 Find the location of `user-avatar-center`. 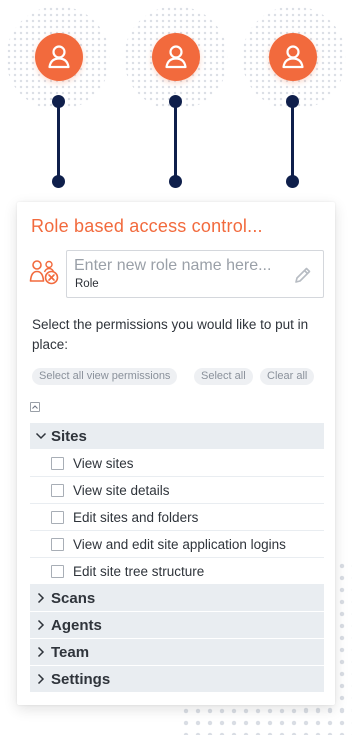

user-avatar-center is located at coordinates (176, 57).